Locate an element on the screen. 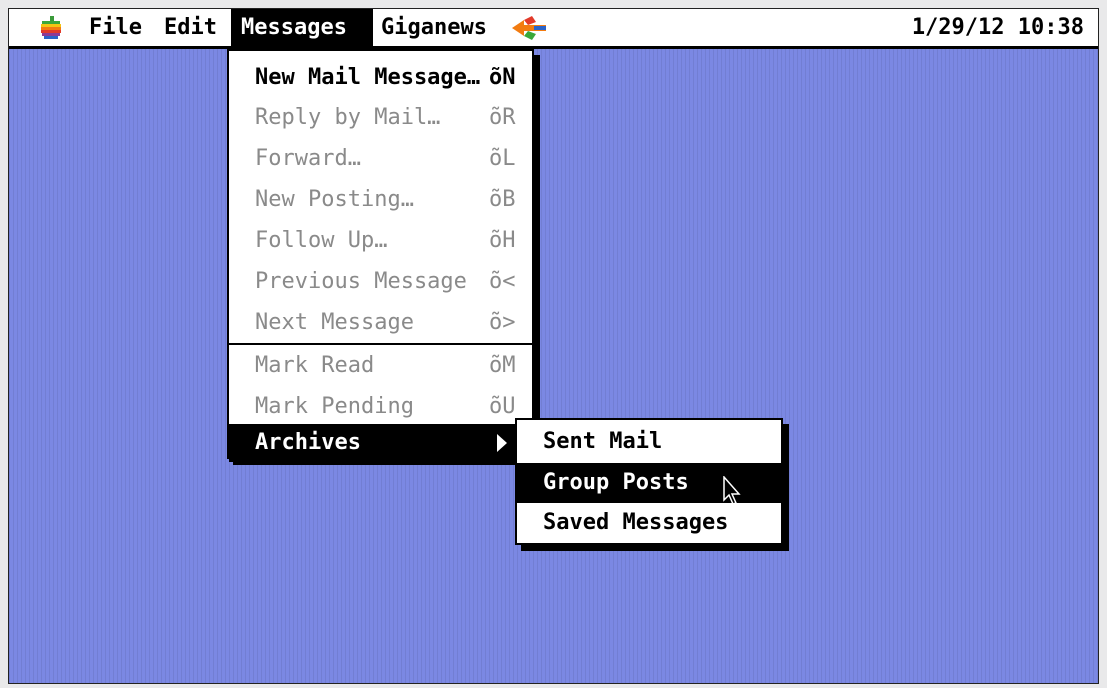 This screenshot has height=688, width=1107. menu-item-follow-up: Follow Up… õH is located at coordinates (380, 241).